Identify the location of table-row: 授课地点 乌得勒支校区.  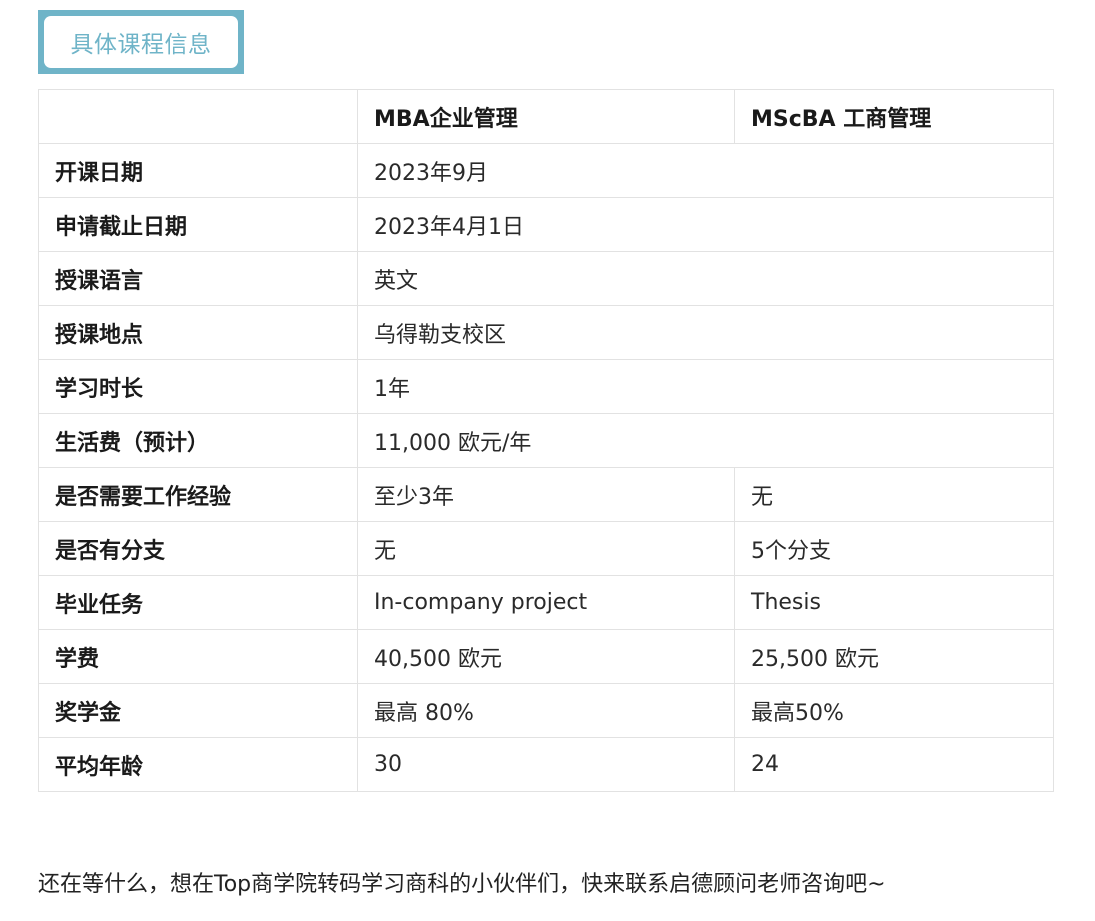
(546, 332).